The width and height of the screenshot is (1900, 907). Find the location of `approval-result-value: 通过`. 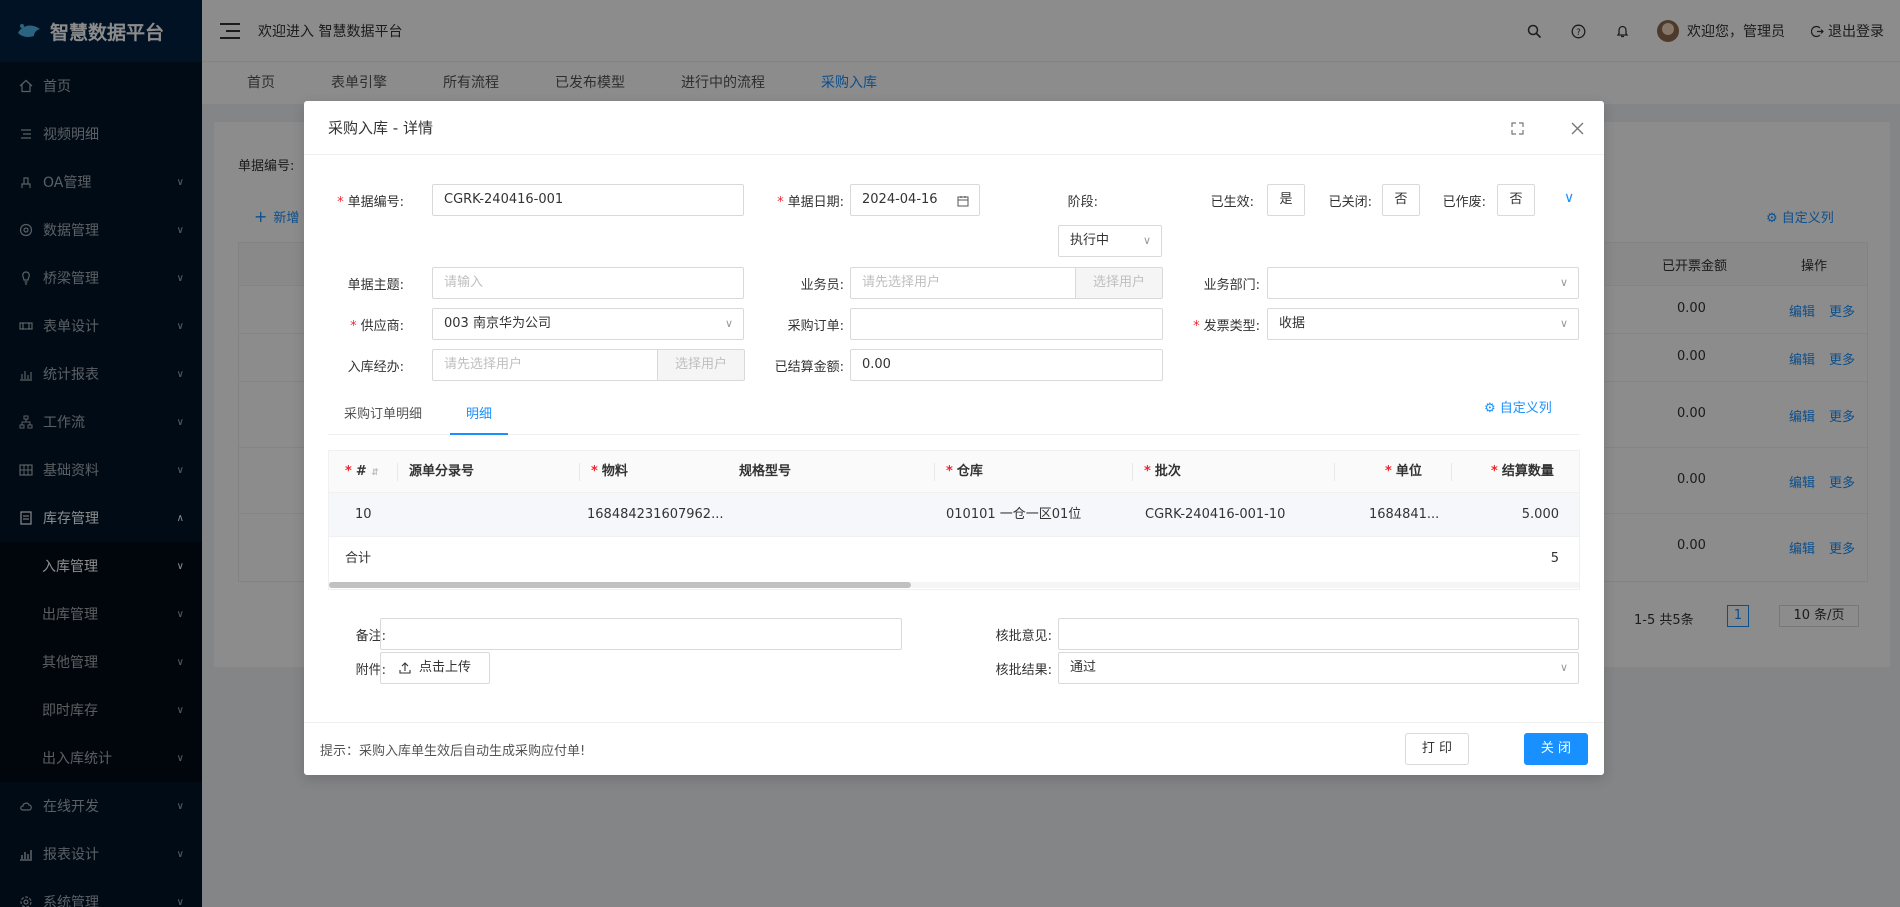

approval-result-value: 通过 is located at coordinates (1083, 667).